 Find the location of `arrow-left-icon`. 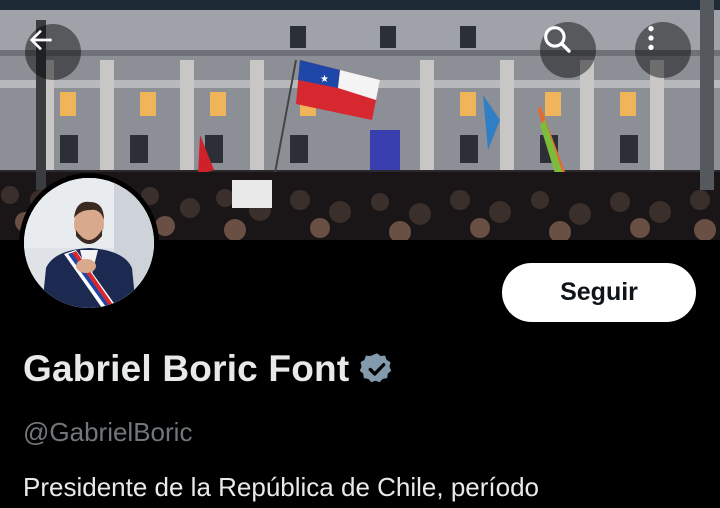

arrow-left-icon is located at coordinates (40, 40).